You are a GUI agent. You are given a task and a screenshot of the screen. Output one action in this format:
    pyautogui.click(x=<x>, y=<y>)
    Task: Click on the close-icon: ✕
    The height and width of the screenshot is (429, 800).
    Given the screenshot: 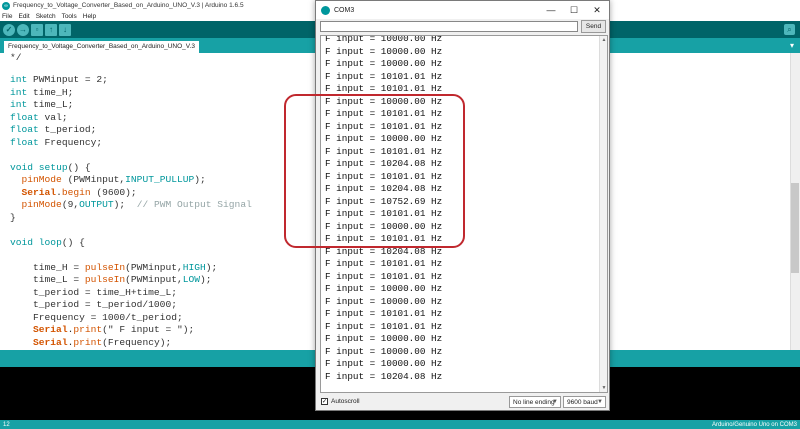 What is the action you would take?
    pyautogui.click(x=597, y=10)
    